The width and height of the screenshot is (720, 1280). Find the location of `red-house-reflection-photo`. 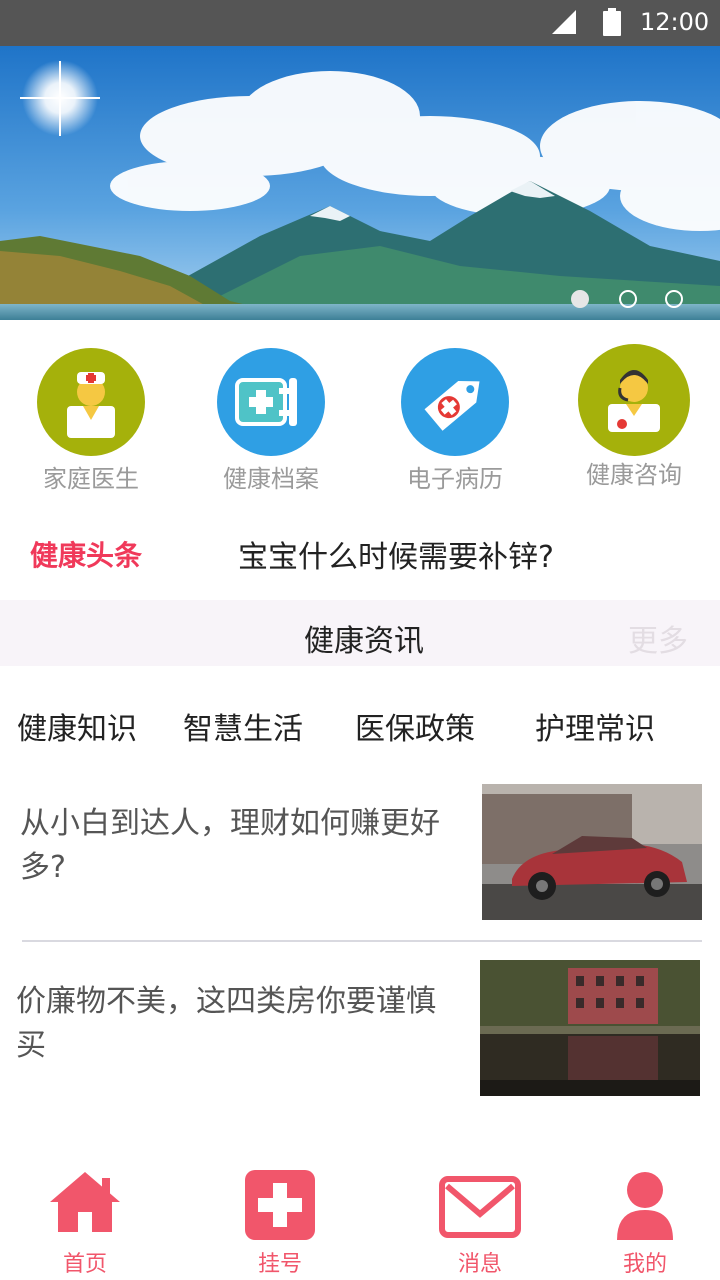

red-house-reflection-photo is located at coordinates (590, 1028).